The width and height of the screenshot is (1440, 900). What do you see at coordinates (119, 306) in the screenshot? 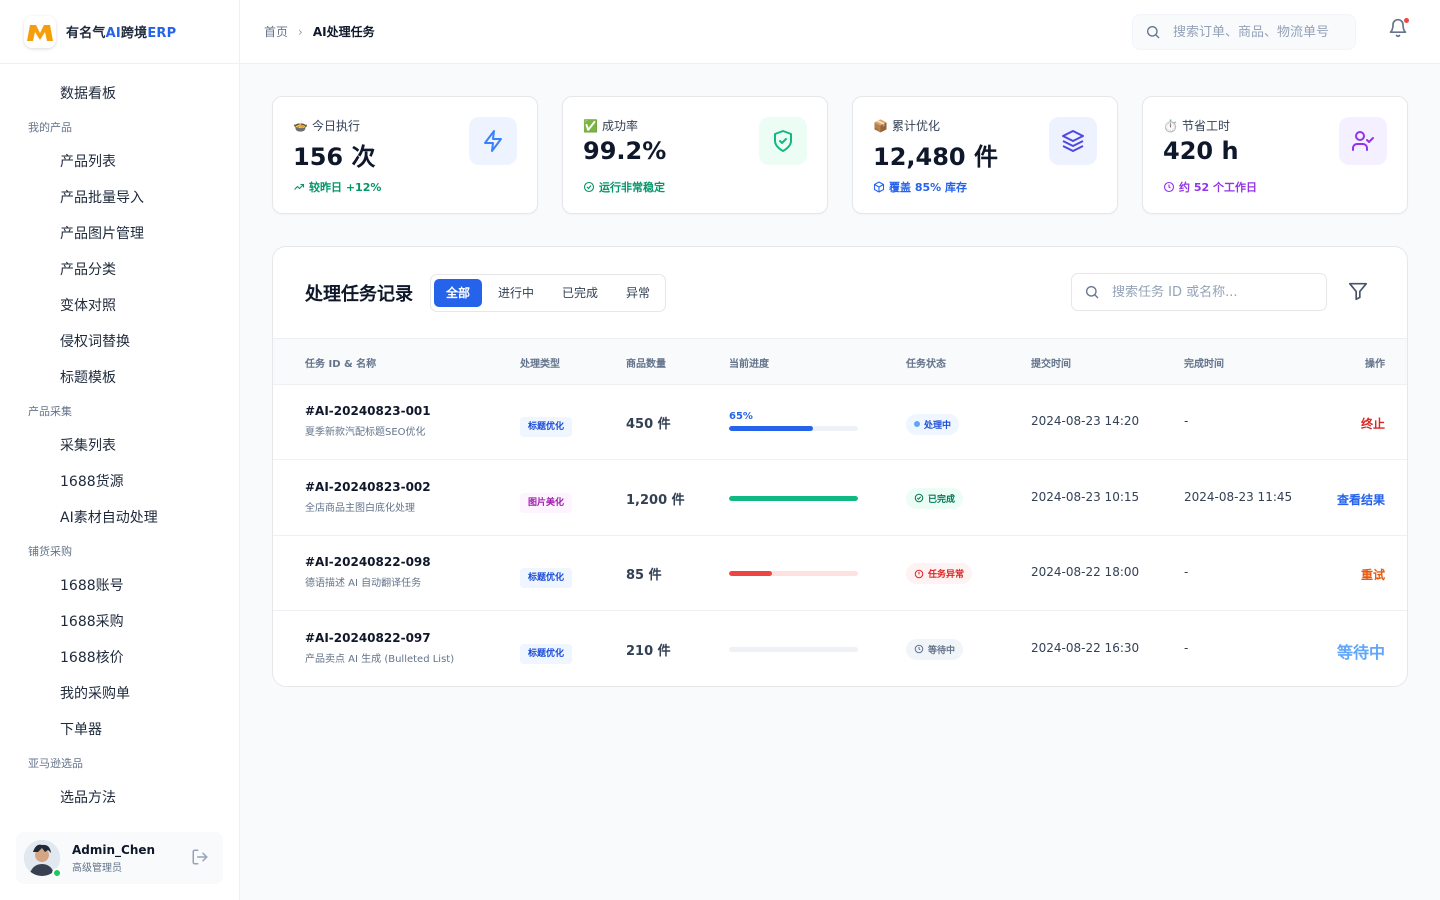
I see `sidebar-item: 变体对照` at bounding box center [119, 306].